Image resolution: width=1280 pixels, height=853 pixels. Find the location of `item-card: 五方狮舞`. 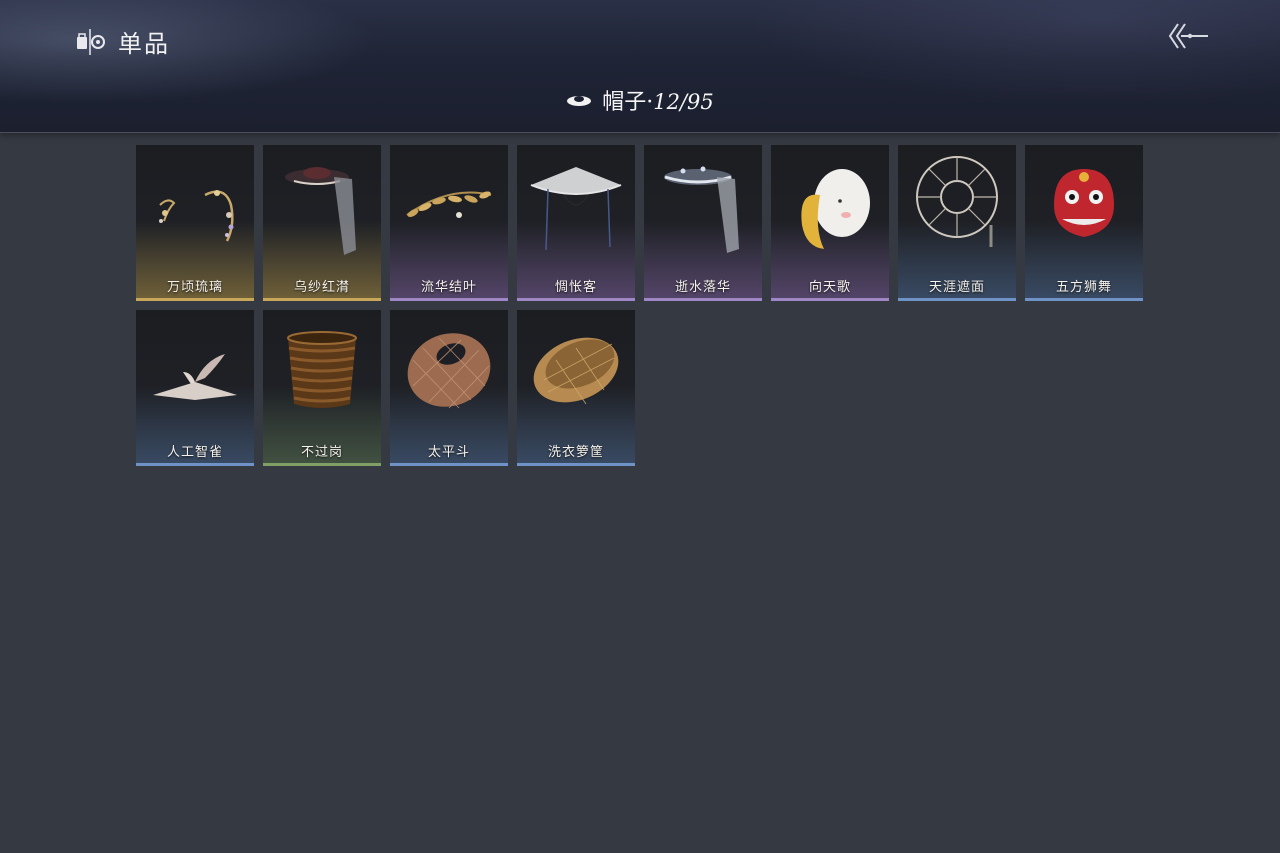

item-card: 五方狮舞 is located at coordinates (1084, 223).